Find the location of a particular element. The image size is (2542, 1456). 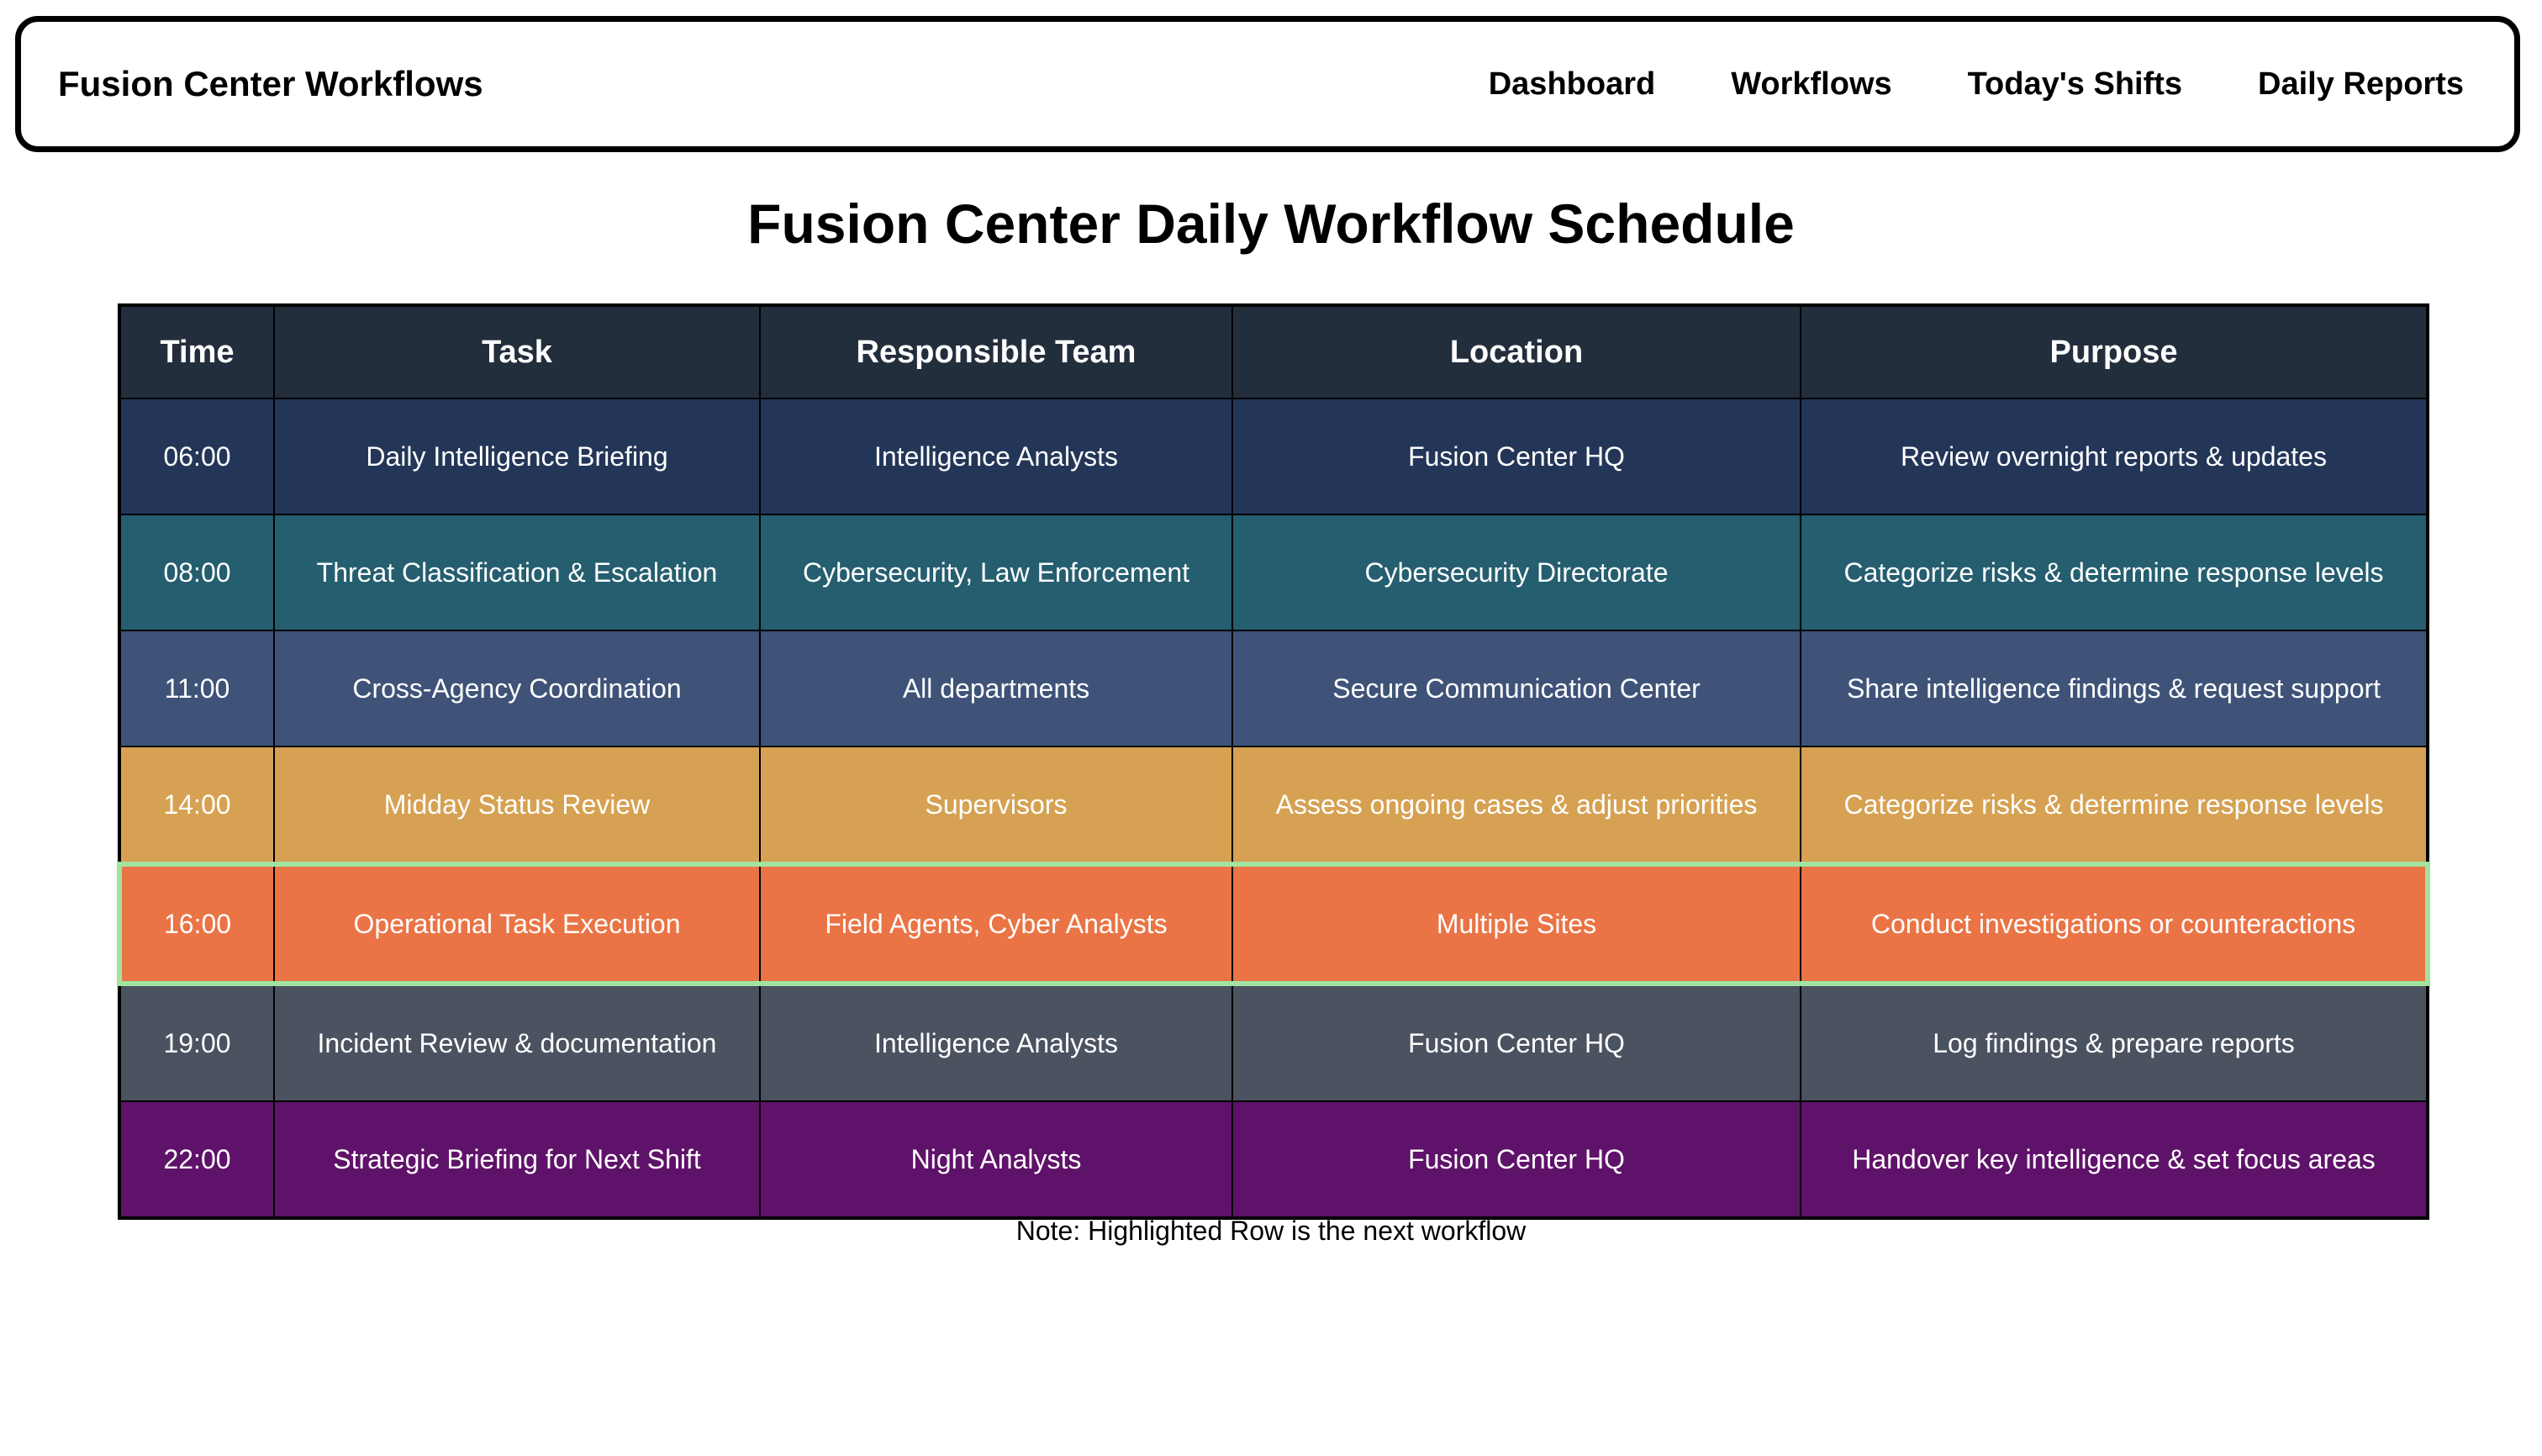

cell-team: Cybersecurity, Law Enforcement is located at coordinates (996, 572).